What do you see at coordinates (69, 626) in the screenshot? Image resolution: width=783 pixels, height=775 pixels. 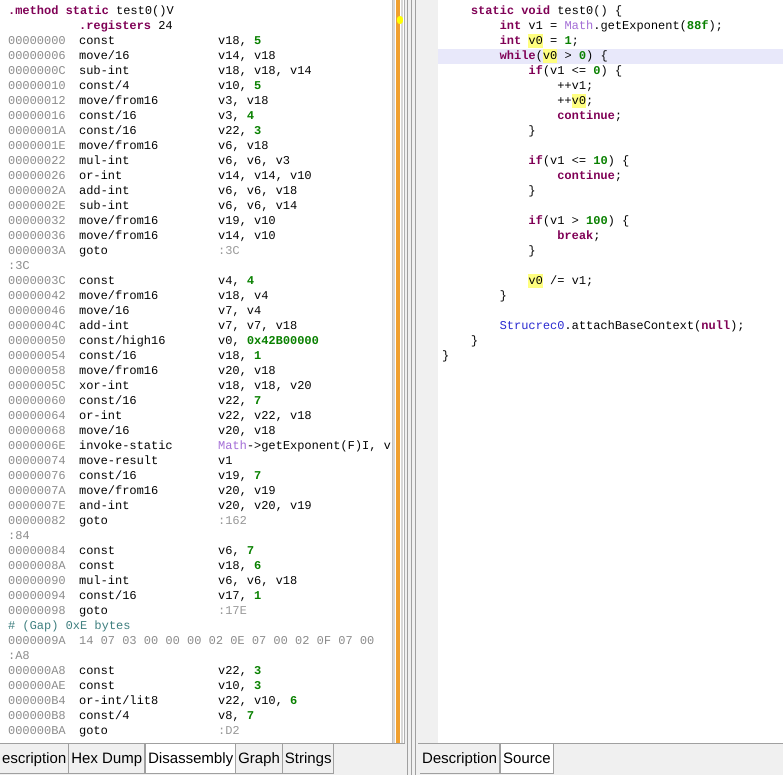 I see `gap-comment: # (Gap) 0xE bytes` at bounding box center [69, 626].